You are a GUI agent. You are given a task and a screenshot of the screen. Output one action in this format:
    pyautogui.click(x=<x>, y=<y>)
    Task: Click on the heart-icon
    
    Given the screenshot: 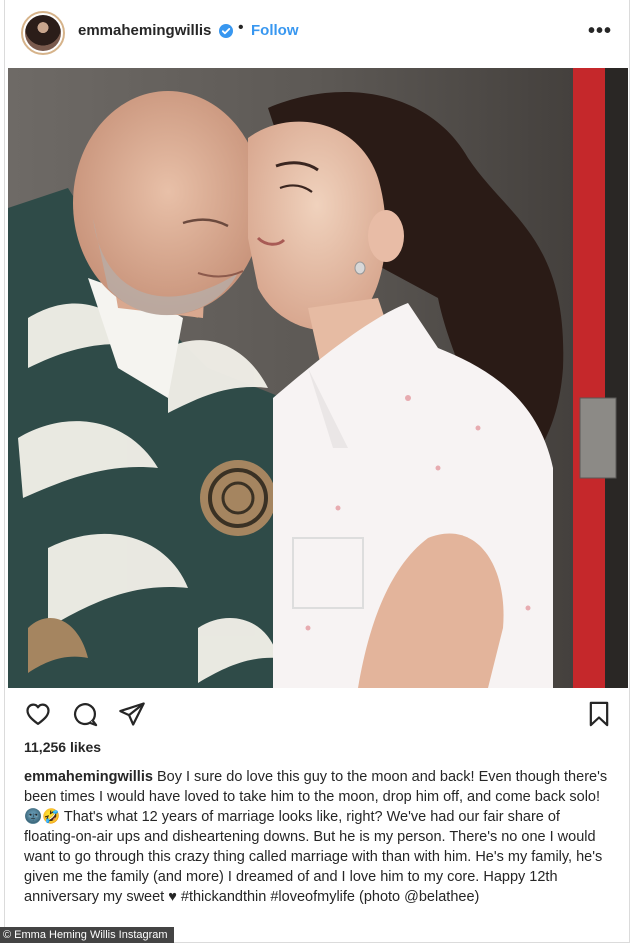 What is the action you would take?
    pyautogui.click(x=38, y=714)
    